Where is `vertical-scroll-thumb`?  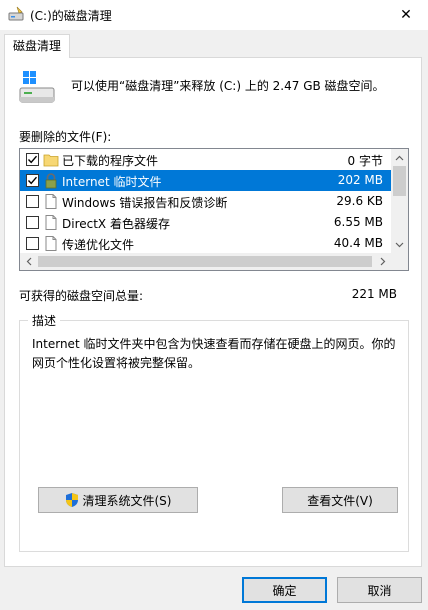
vertical-scroll-thumb is located at coordinates (399, 181).